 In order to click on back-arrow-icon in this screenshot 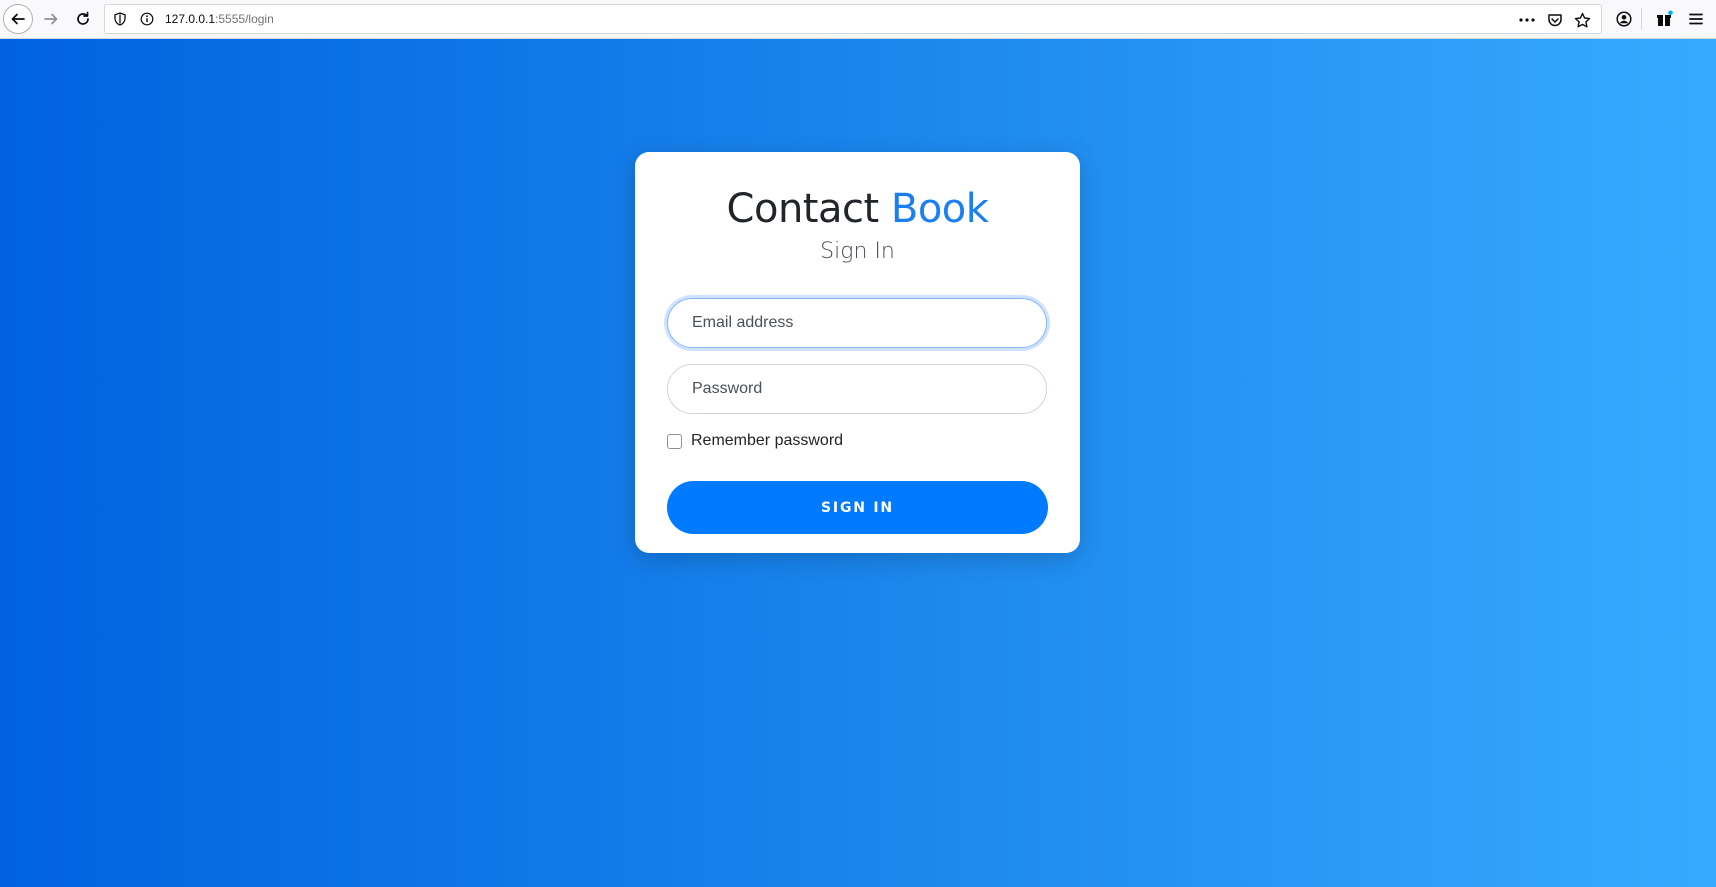, I will do `click(18, 19)`.